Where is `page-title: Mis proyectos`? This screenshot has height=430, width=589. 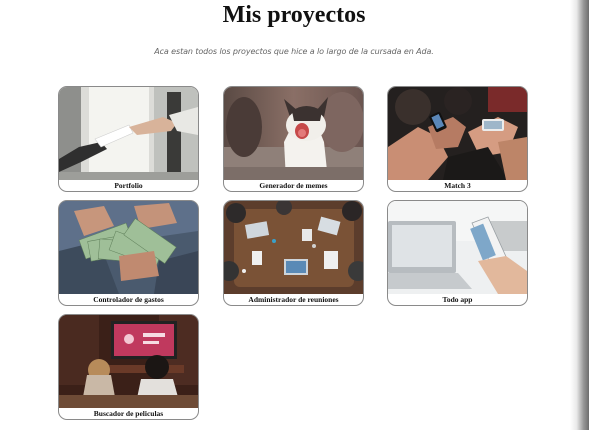 page-title: Mis proyectos is located at coordinates (294, 15).